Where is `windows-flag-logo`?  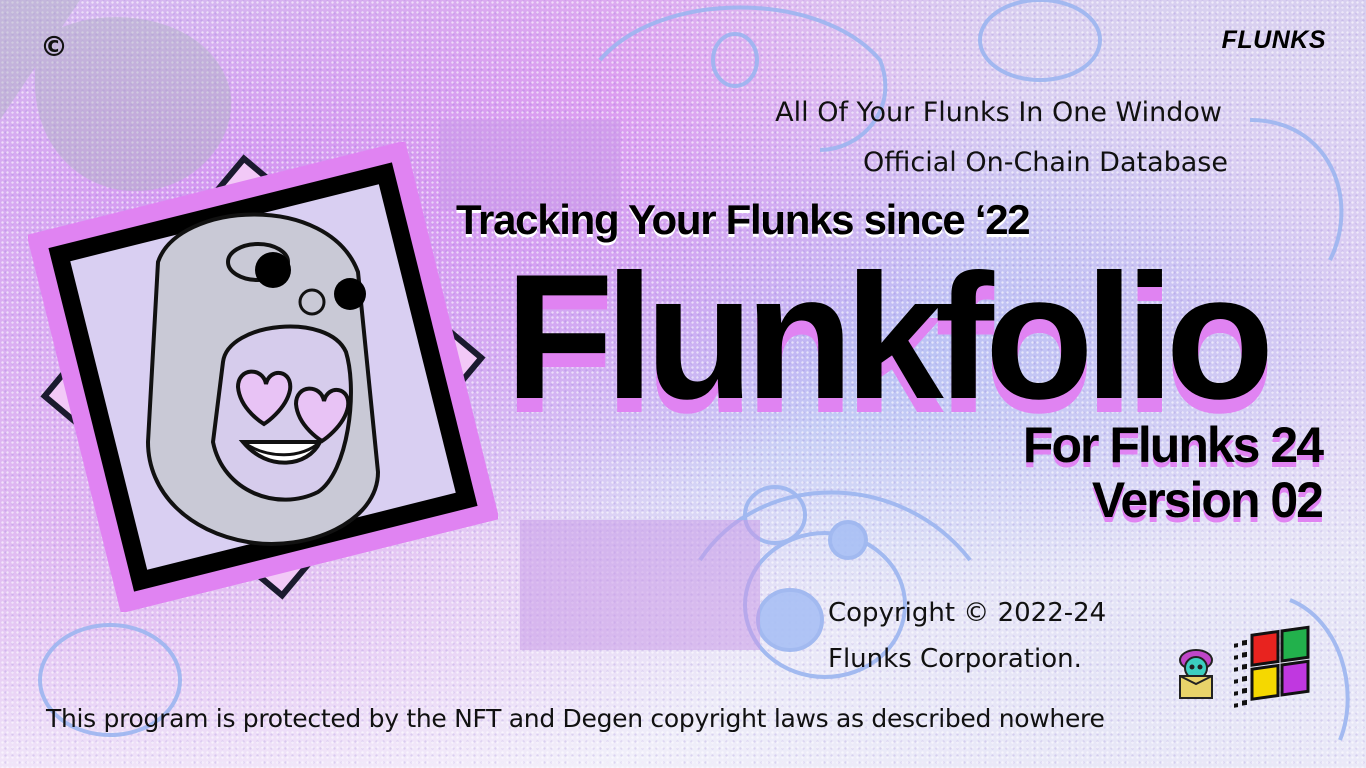
windows-flag-logo is located at coordinates (1272, 666).